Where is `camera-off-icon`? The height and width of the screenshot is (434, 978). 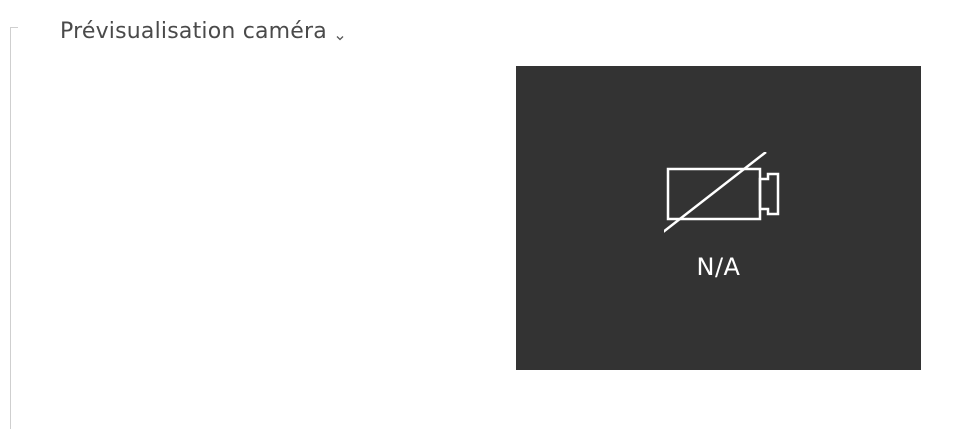 camera-off-icon is located at coordinates (725, 199).